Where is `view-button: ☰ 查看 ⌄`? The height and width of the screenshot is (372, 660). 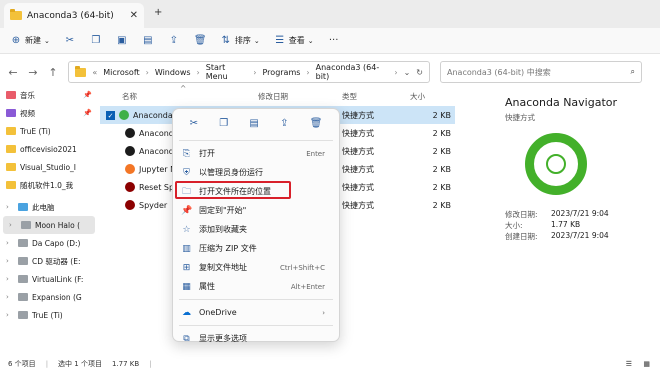
view-button: ☰ 查看 ⌄ is located at coordinates (293, 40).